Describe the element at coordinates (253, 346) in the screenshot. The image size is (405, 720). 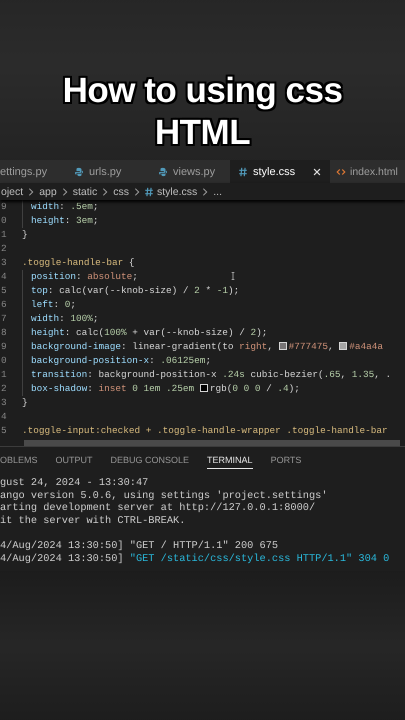
I see `code-text: right` at that location.